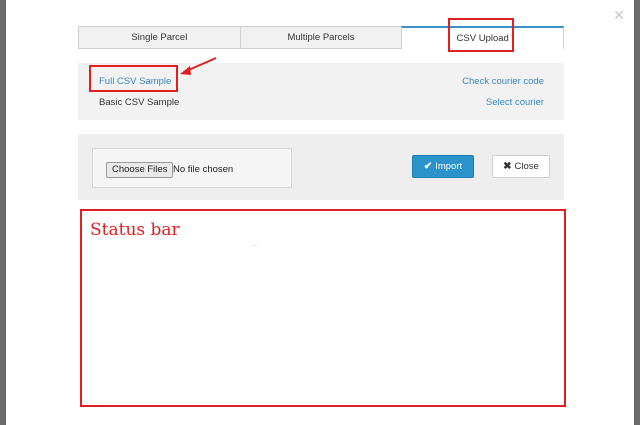  I want to click on file-input-box: Choose Files No file chosen, so click(192, 168).